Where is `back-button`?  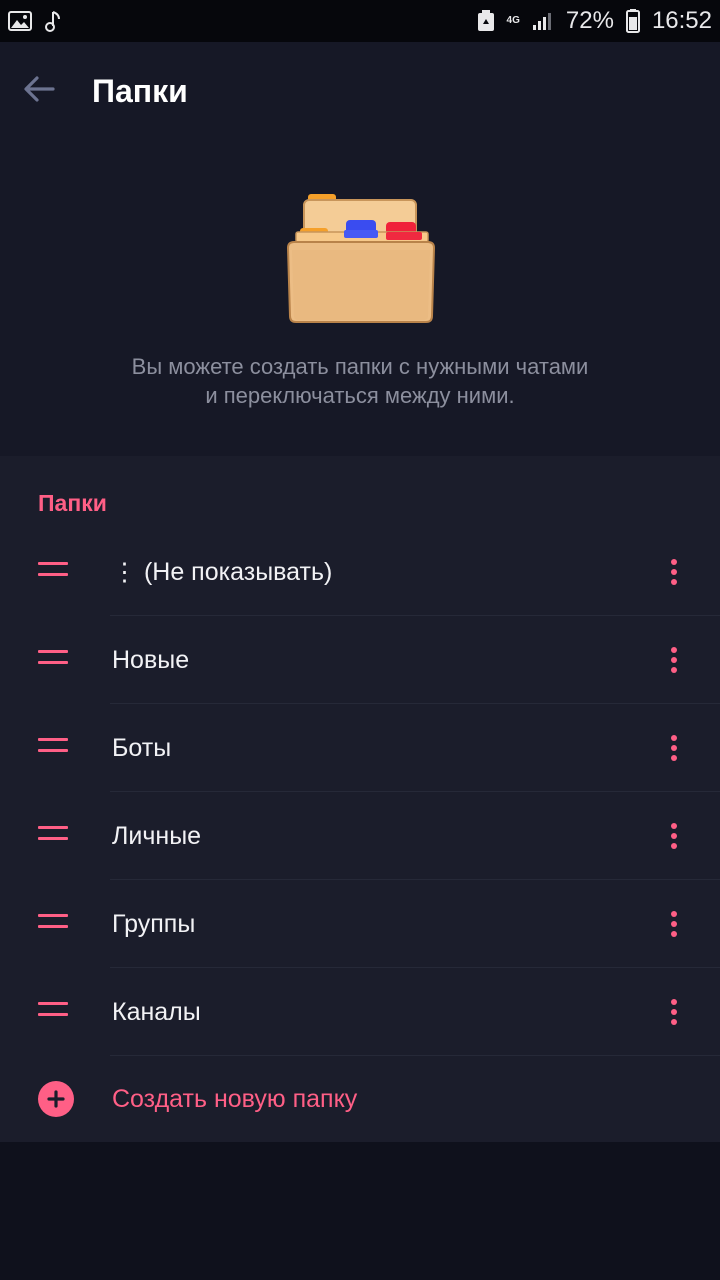 back-button is located at coordinates (39, 91).